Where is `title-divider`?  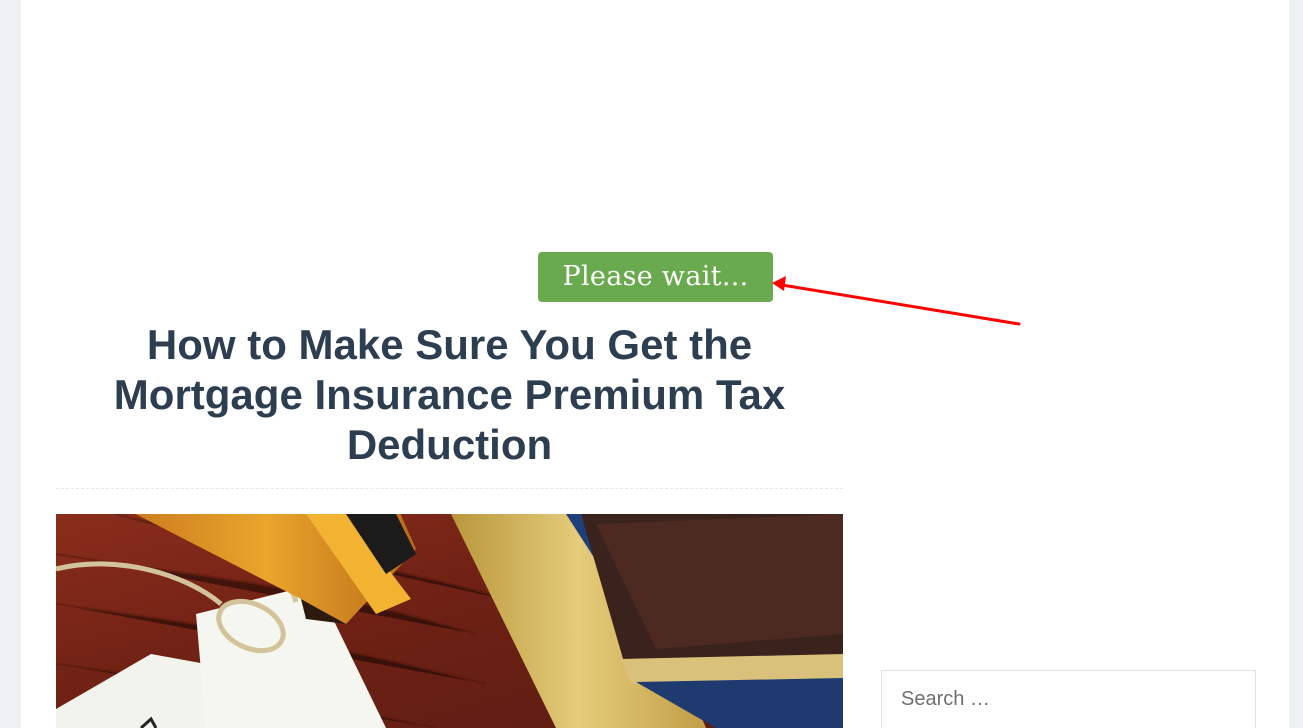 title-divider is located at coordinates (449, 488).